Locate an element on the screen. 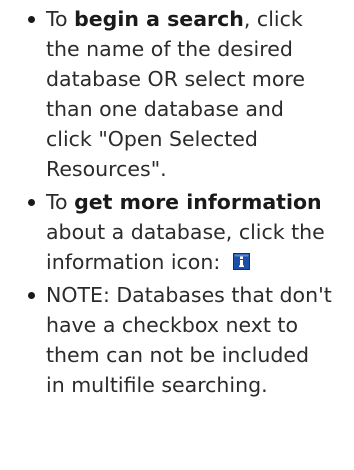  instruction-line: database OR select more is located at coordinates (198, 79).